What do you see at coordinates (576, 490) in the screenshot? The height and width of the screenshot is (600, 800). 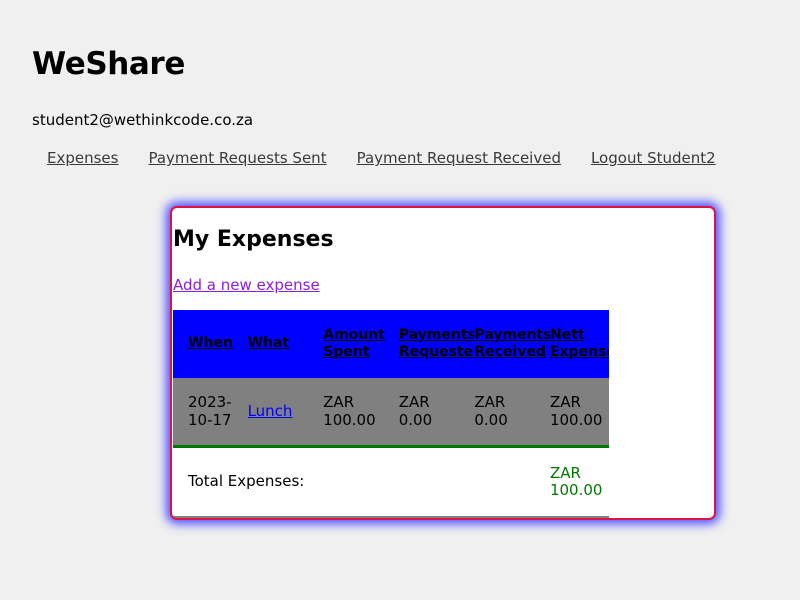 I see `total-value: 100.00` at bounding box center [576, 490].